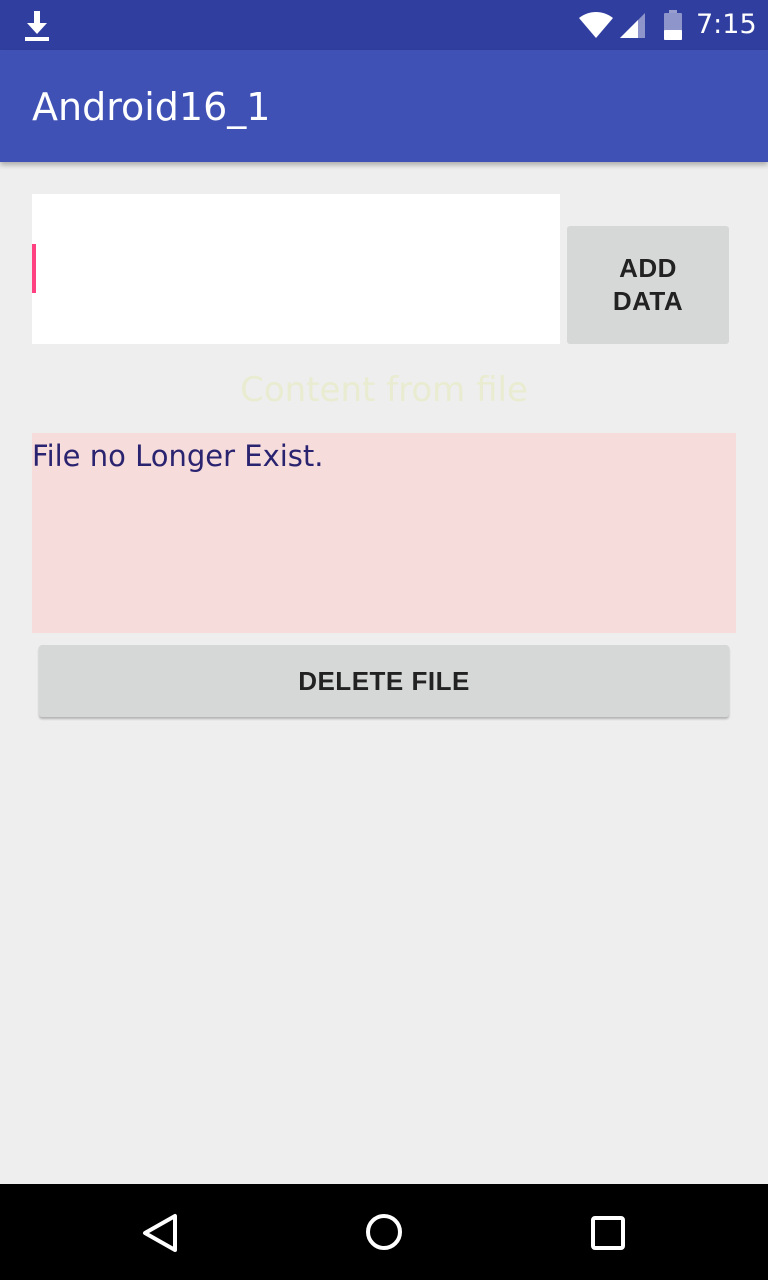 This screenshot has width=768, height=1280. Describe the element at coordinates (384, 681) in the screenshot. I see `delete-file-button: DELETE FILE` at that location.